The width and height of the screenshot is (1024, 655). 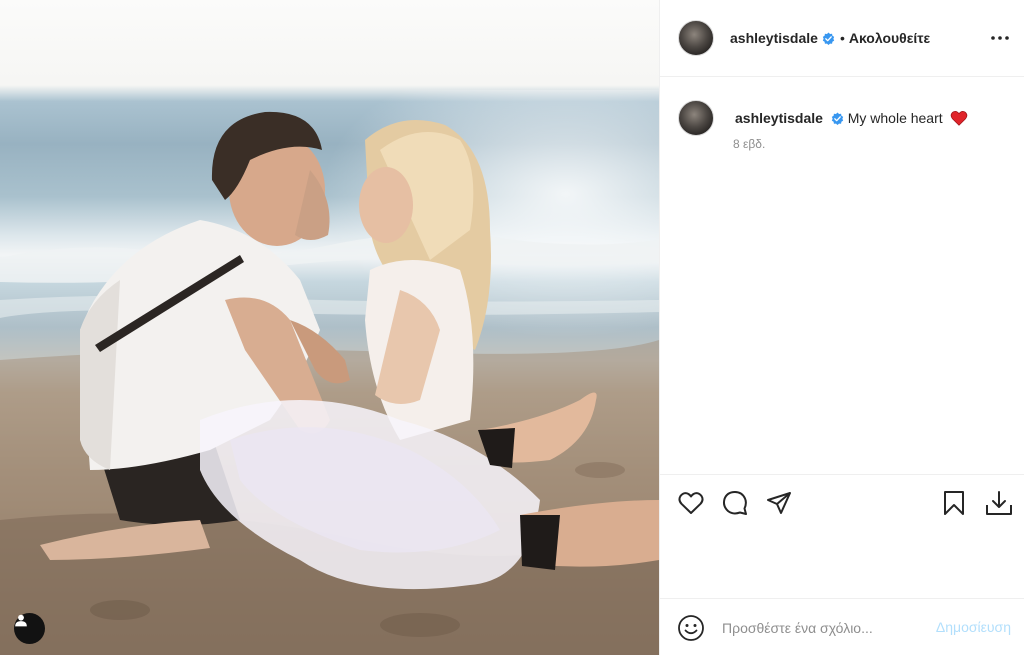 I want to click on download-button, so click(x=999, y=503).